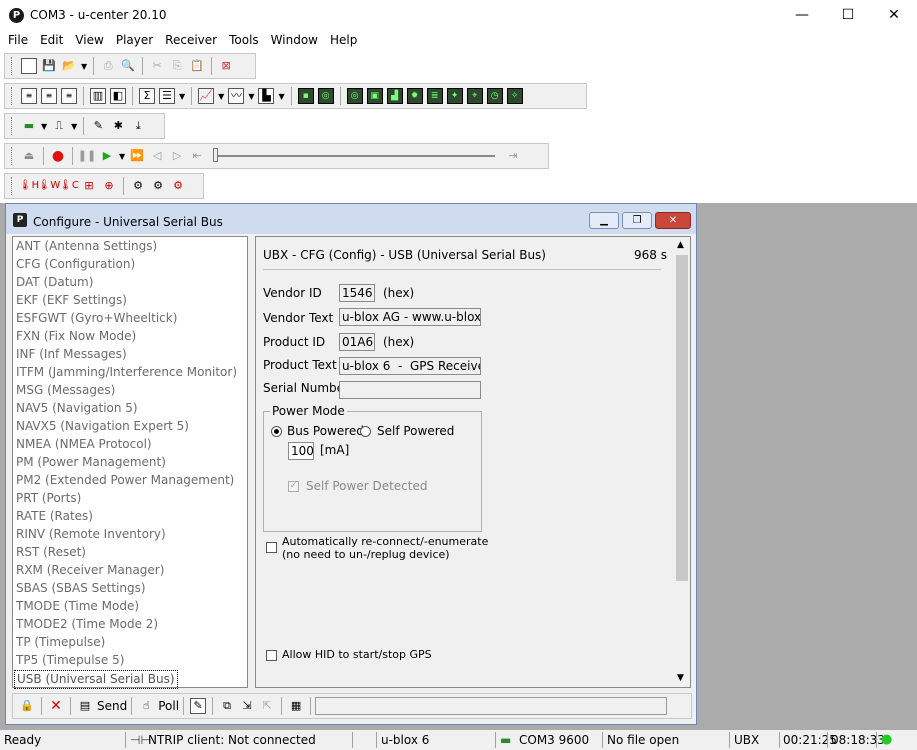 Image resolution: width=917 pixels, height=750 pixels. What do you see at coordinates (138, 126) in the screenshot?
I see `download-icon: ⤓` at bounding box center [138, 126].